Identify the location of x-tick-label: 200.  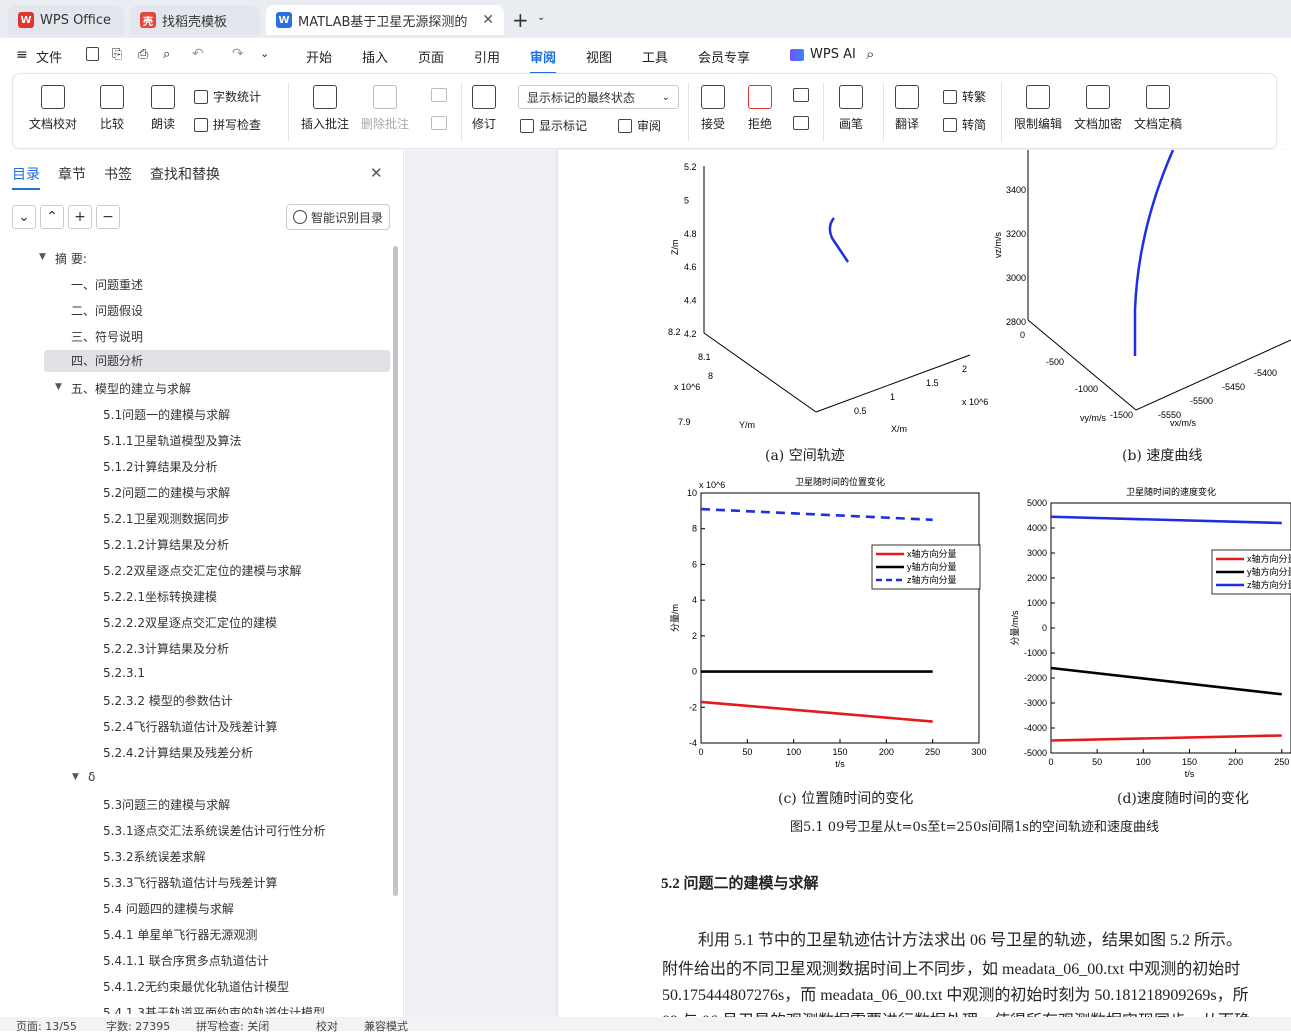
(886, 752).